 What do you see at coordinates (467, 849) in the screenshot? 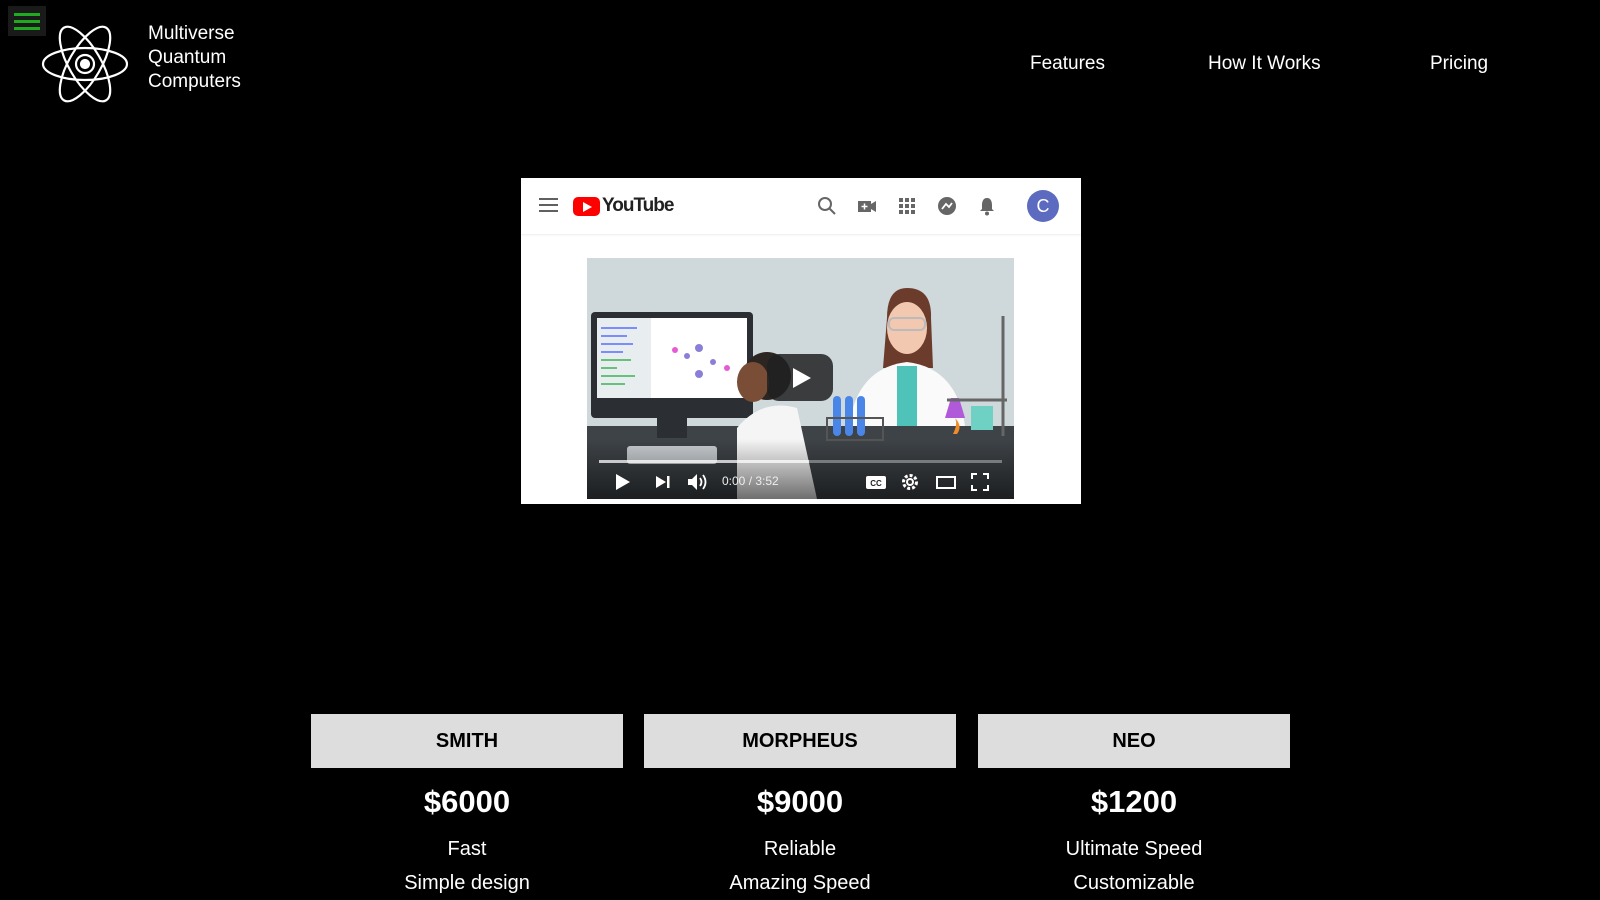
I see `plan-feature: Fast` at bounding box center [467, 849].